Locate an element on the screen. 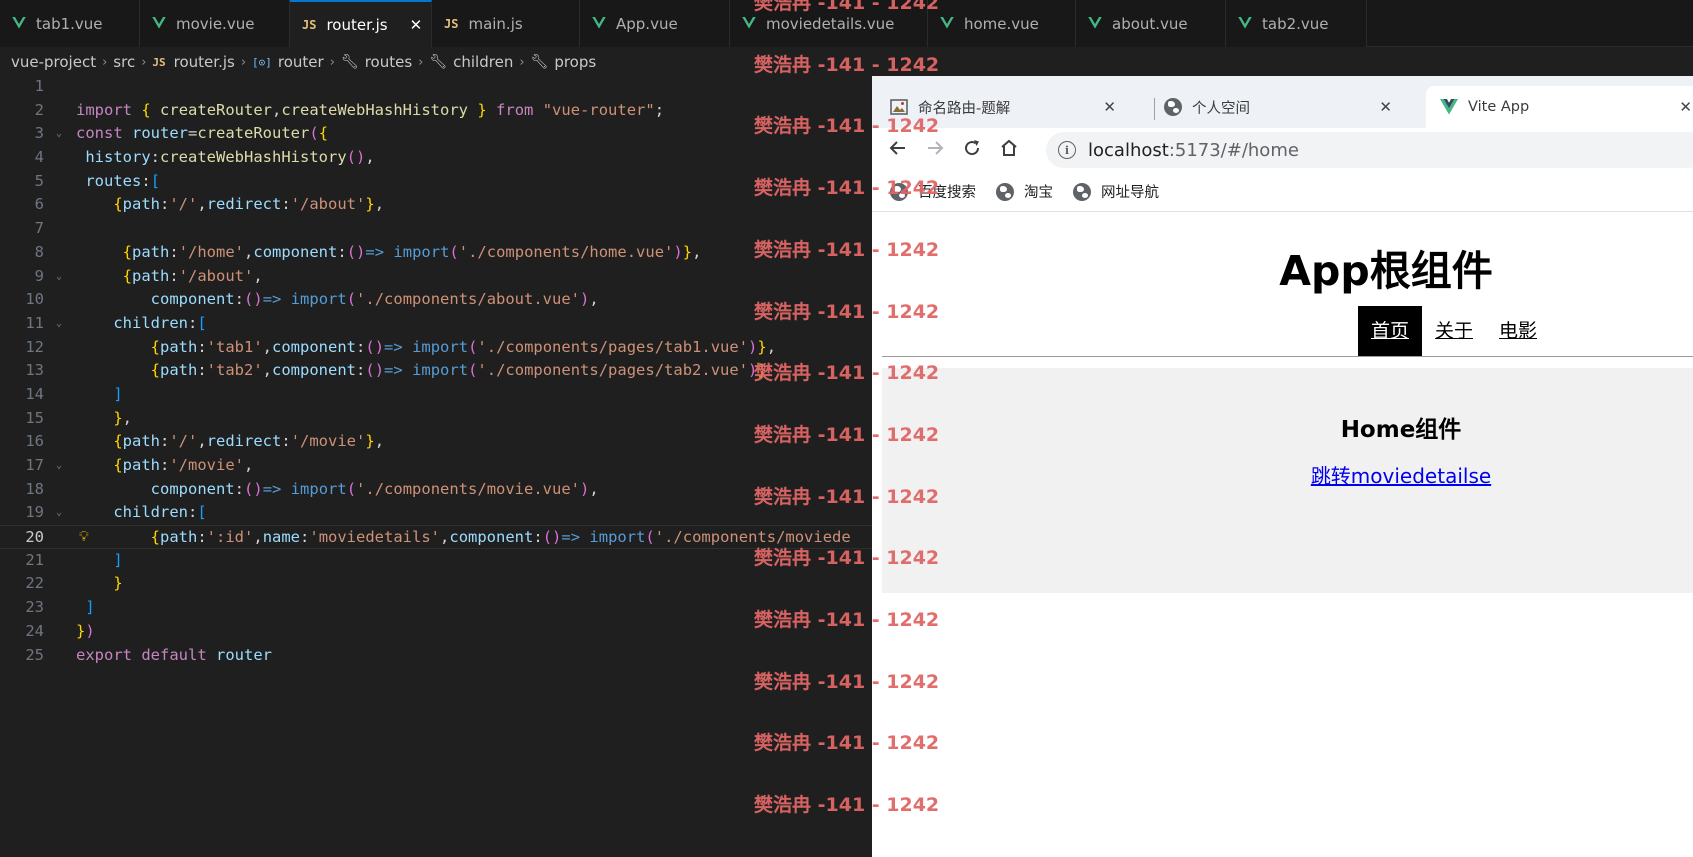 The image size is (1693, 857). breadcrumb-item-routes: routes is located at coordinates (388, 62).